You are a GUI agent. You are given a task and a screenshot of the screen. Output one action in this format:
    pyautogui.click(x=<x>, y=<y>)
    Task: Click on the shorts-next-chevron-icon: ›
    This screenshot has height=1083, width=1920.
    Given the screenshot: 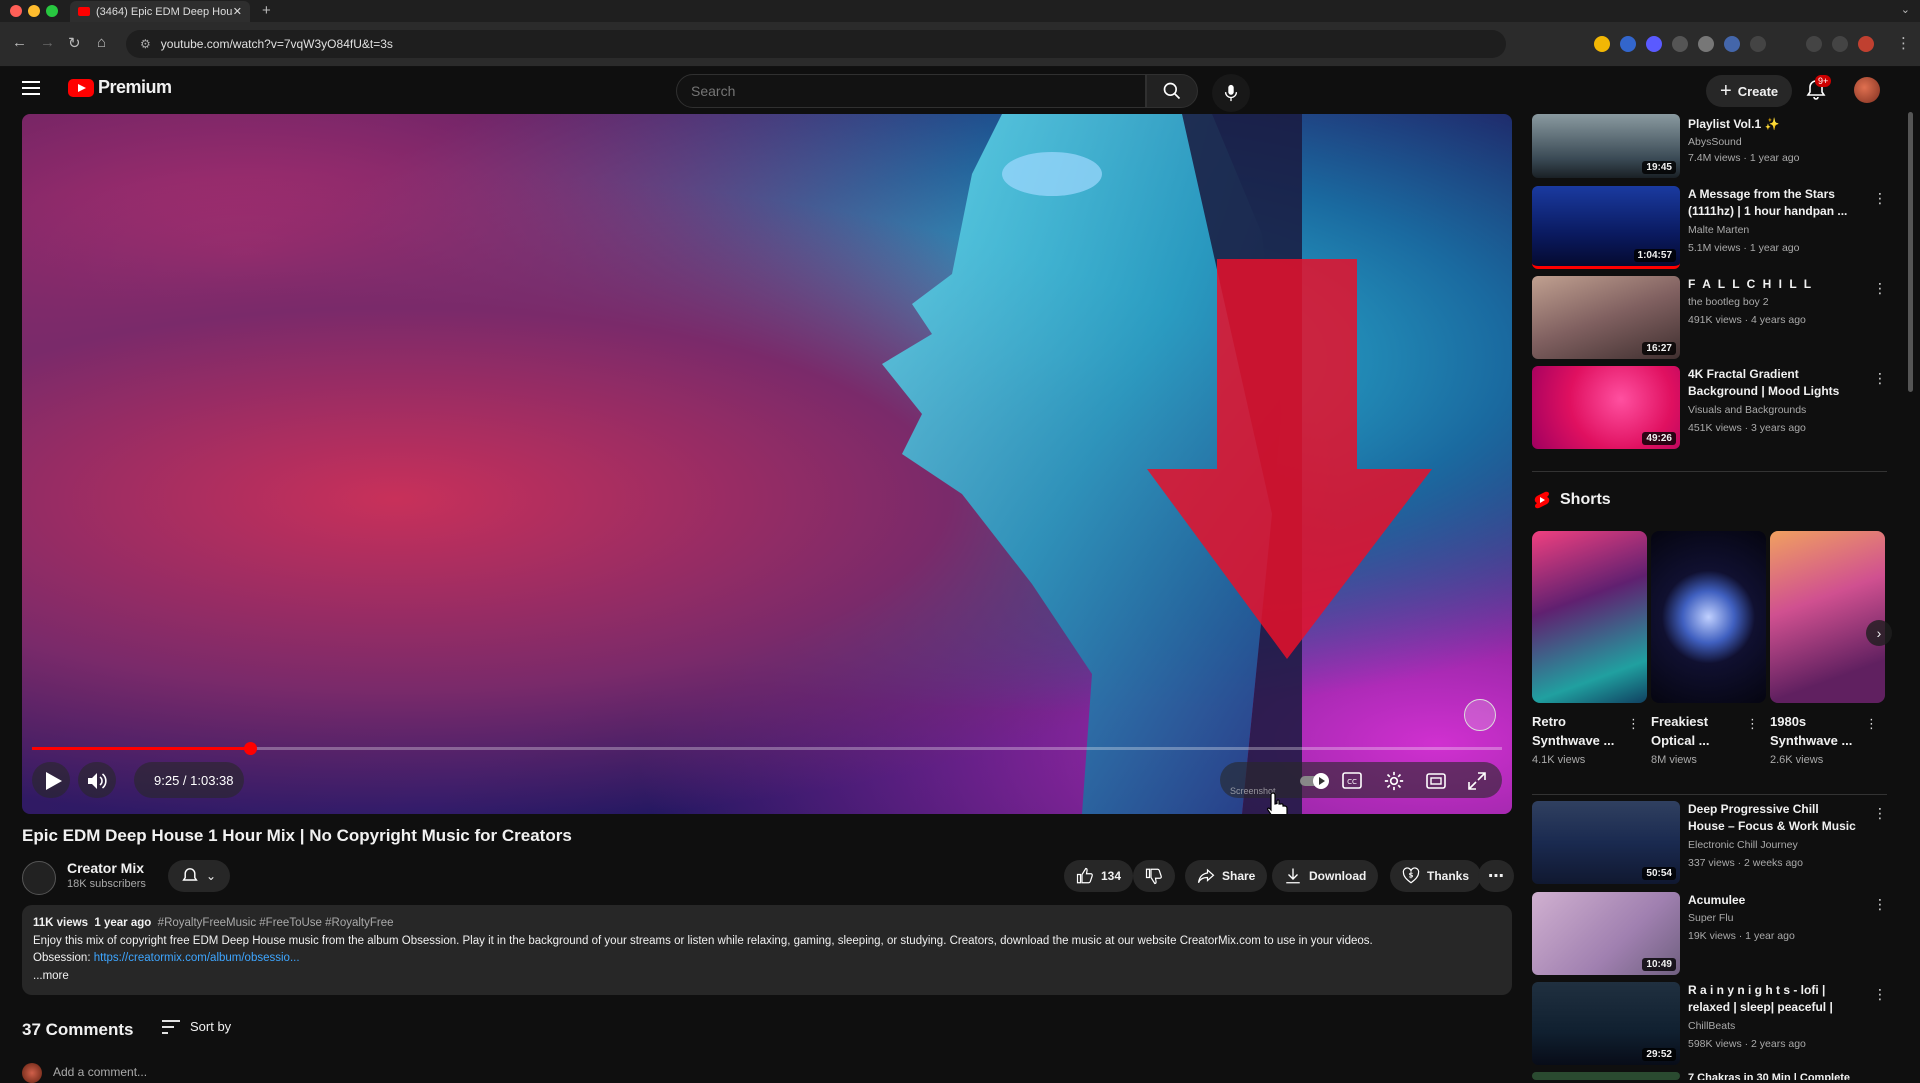 What is the action you would take?
    pyautogui.click(x=1879, y=633)
    